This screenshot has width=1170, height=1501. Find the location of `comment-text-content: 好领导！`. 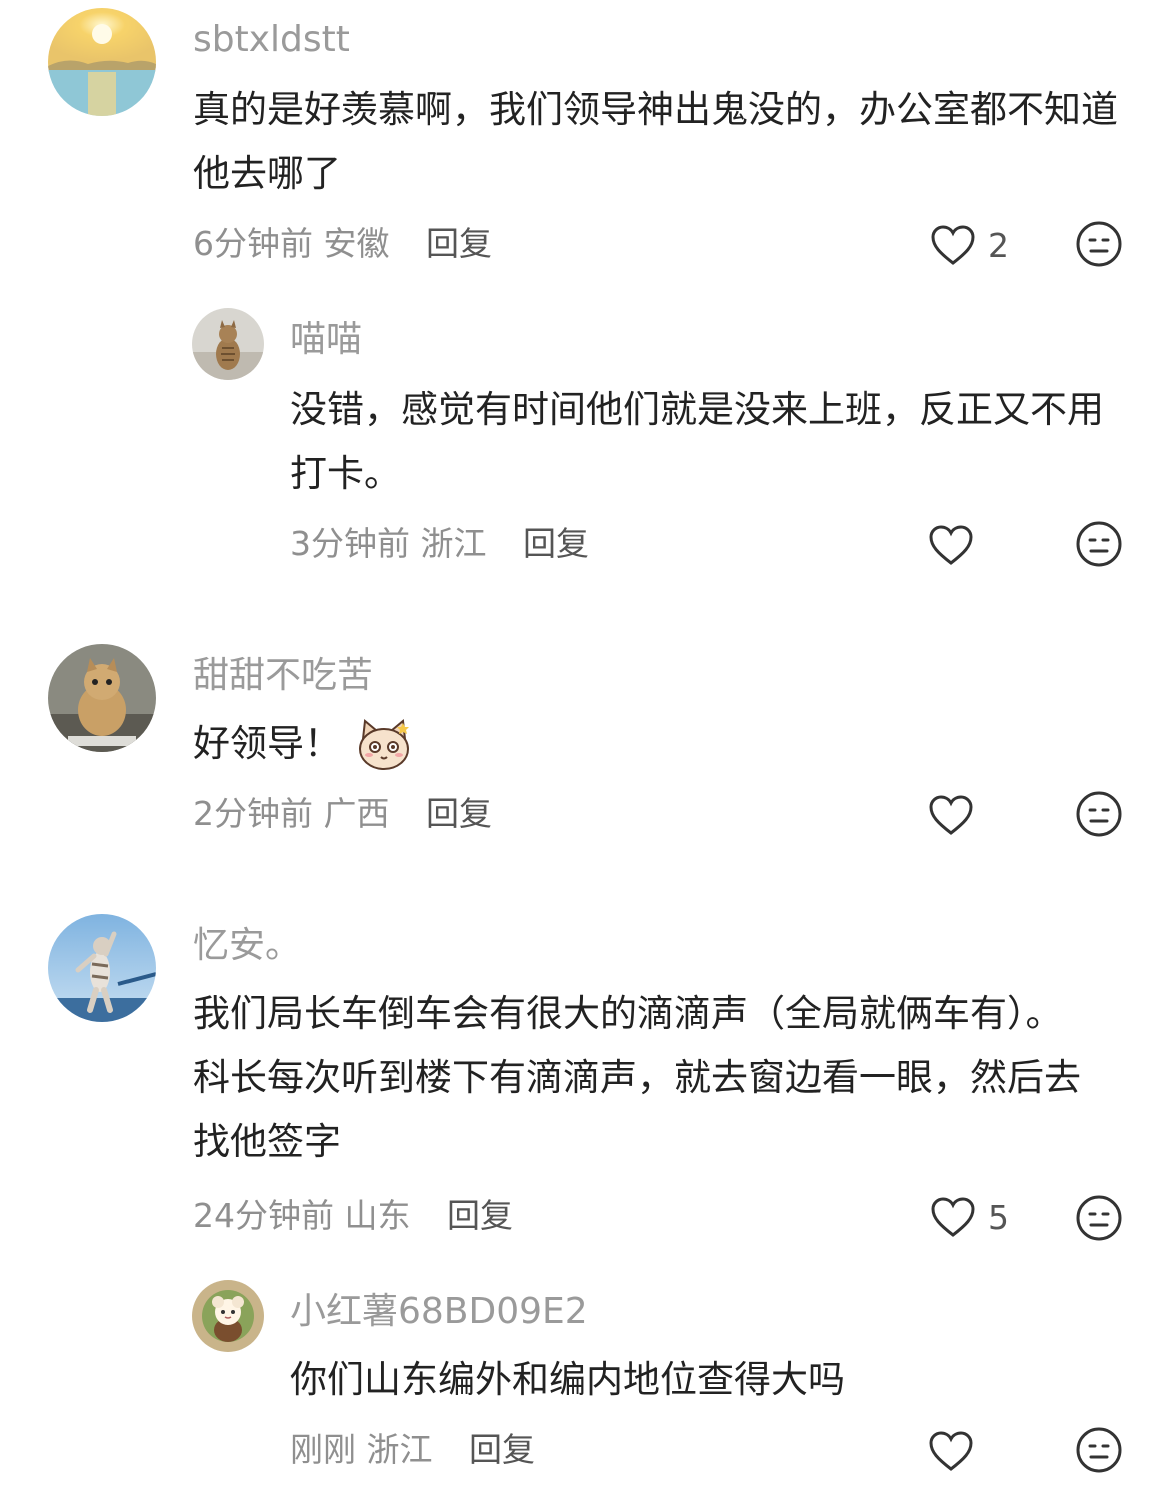

comment-text-content: 好领导！ is located at coordinates (267, 743).